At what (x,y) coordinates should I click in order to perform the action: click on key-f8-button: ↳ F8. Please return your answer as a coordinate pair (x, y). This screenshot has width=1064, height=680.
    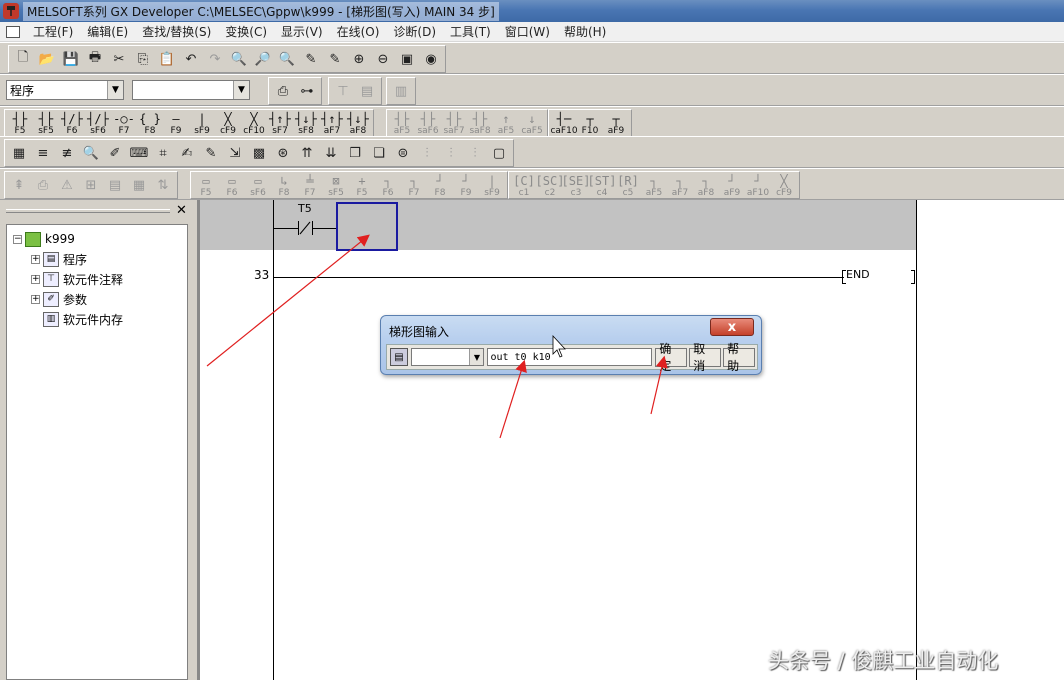
    Looking at the image, I should click on (284, 185).